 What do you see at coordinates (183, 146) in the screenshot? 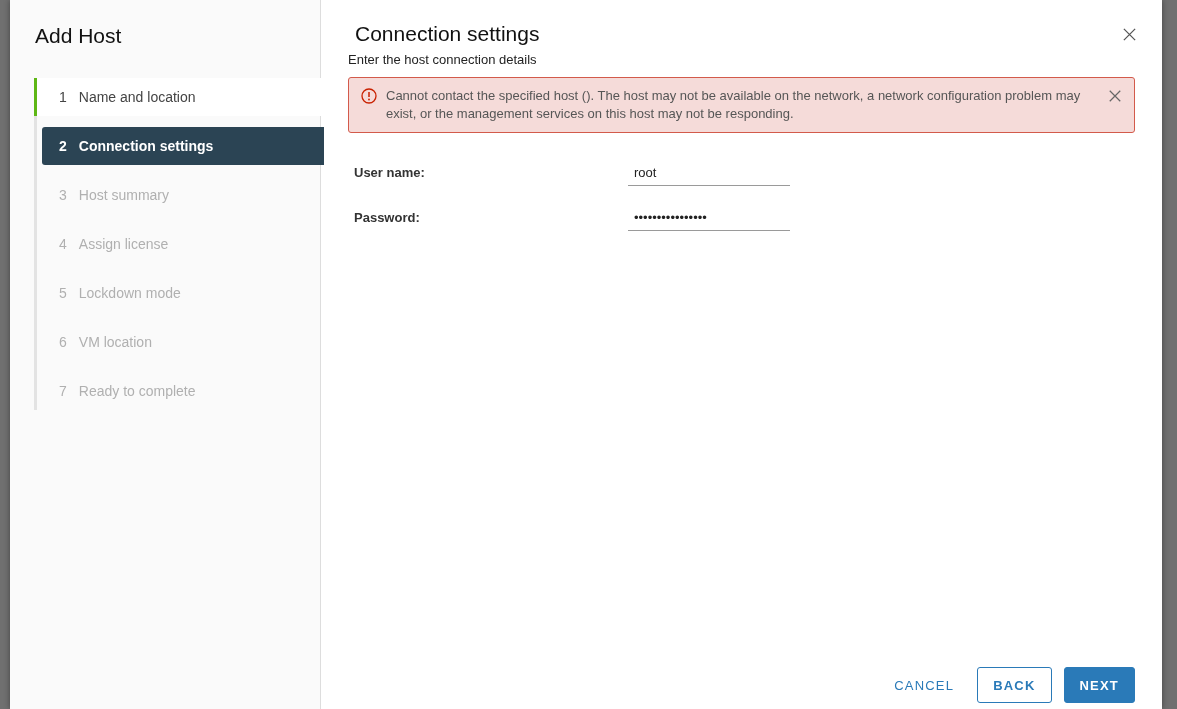
I see `wizard-step: 2 Connection settings` at bounding box center [183, 146].